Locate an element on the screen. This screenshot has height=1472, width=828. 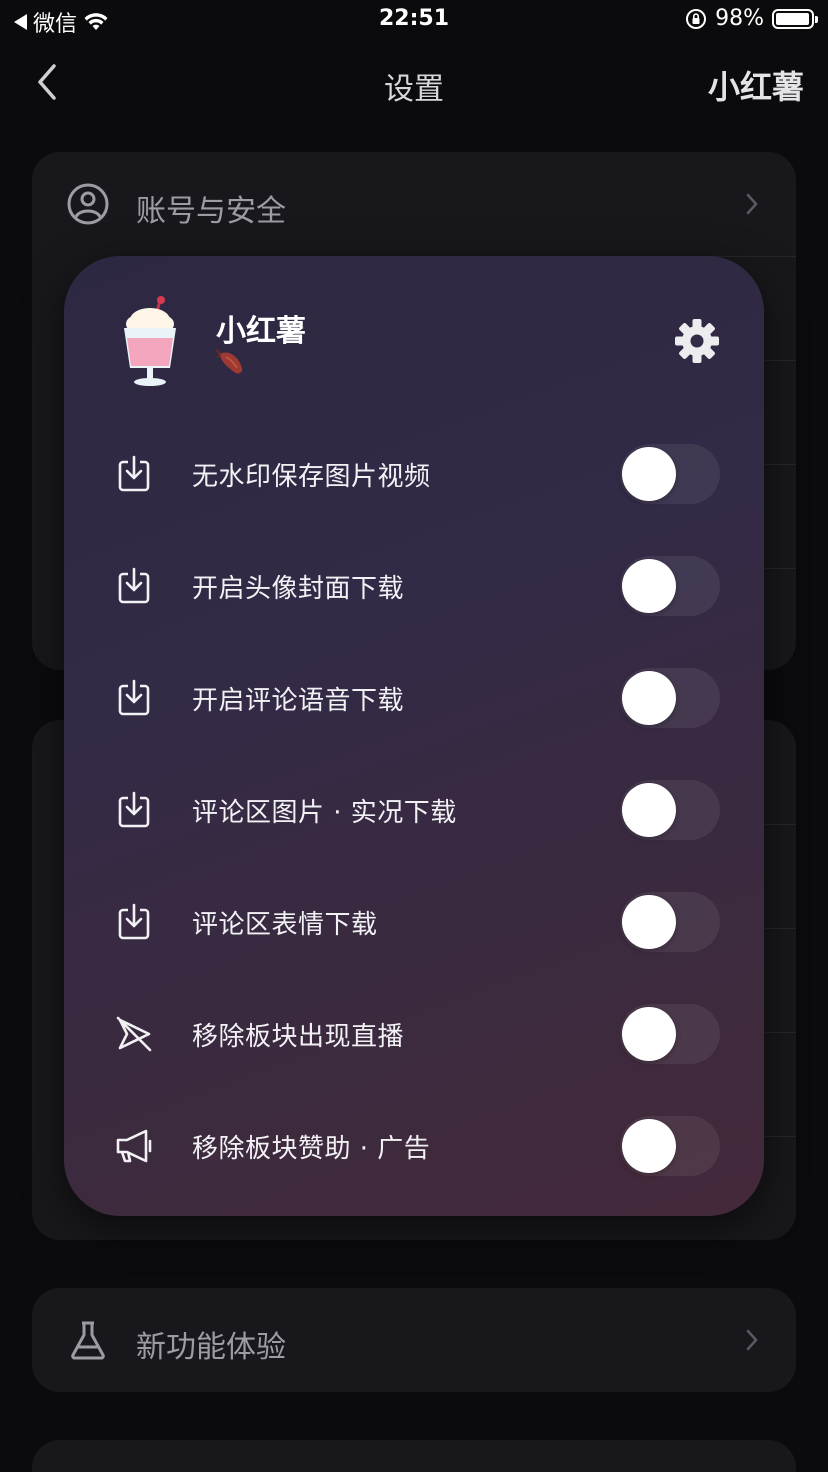
option-label: 开启评论语音下载 is located at coordinates (298, 701).